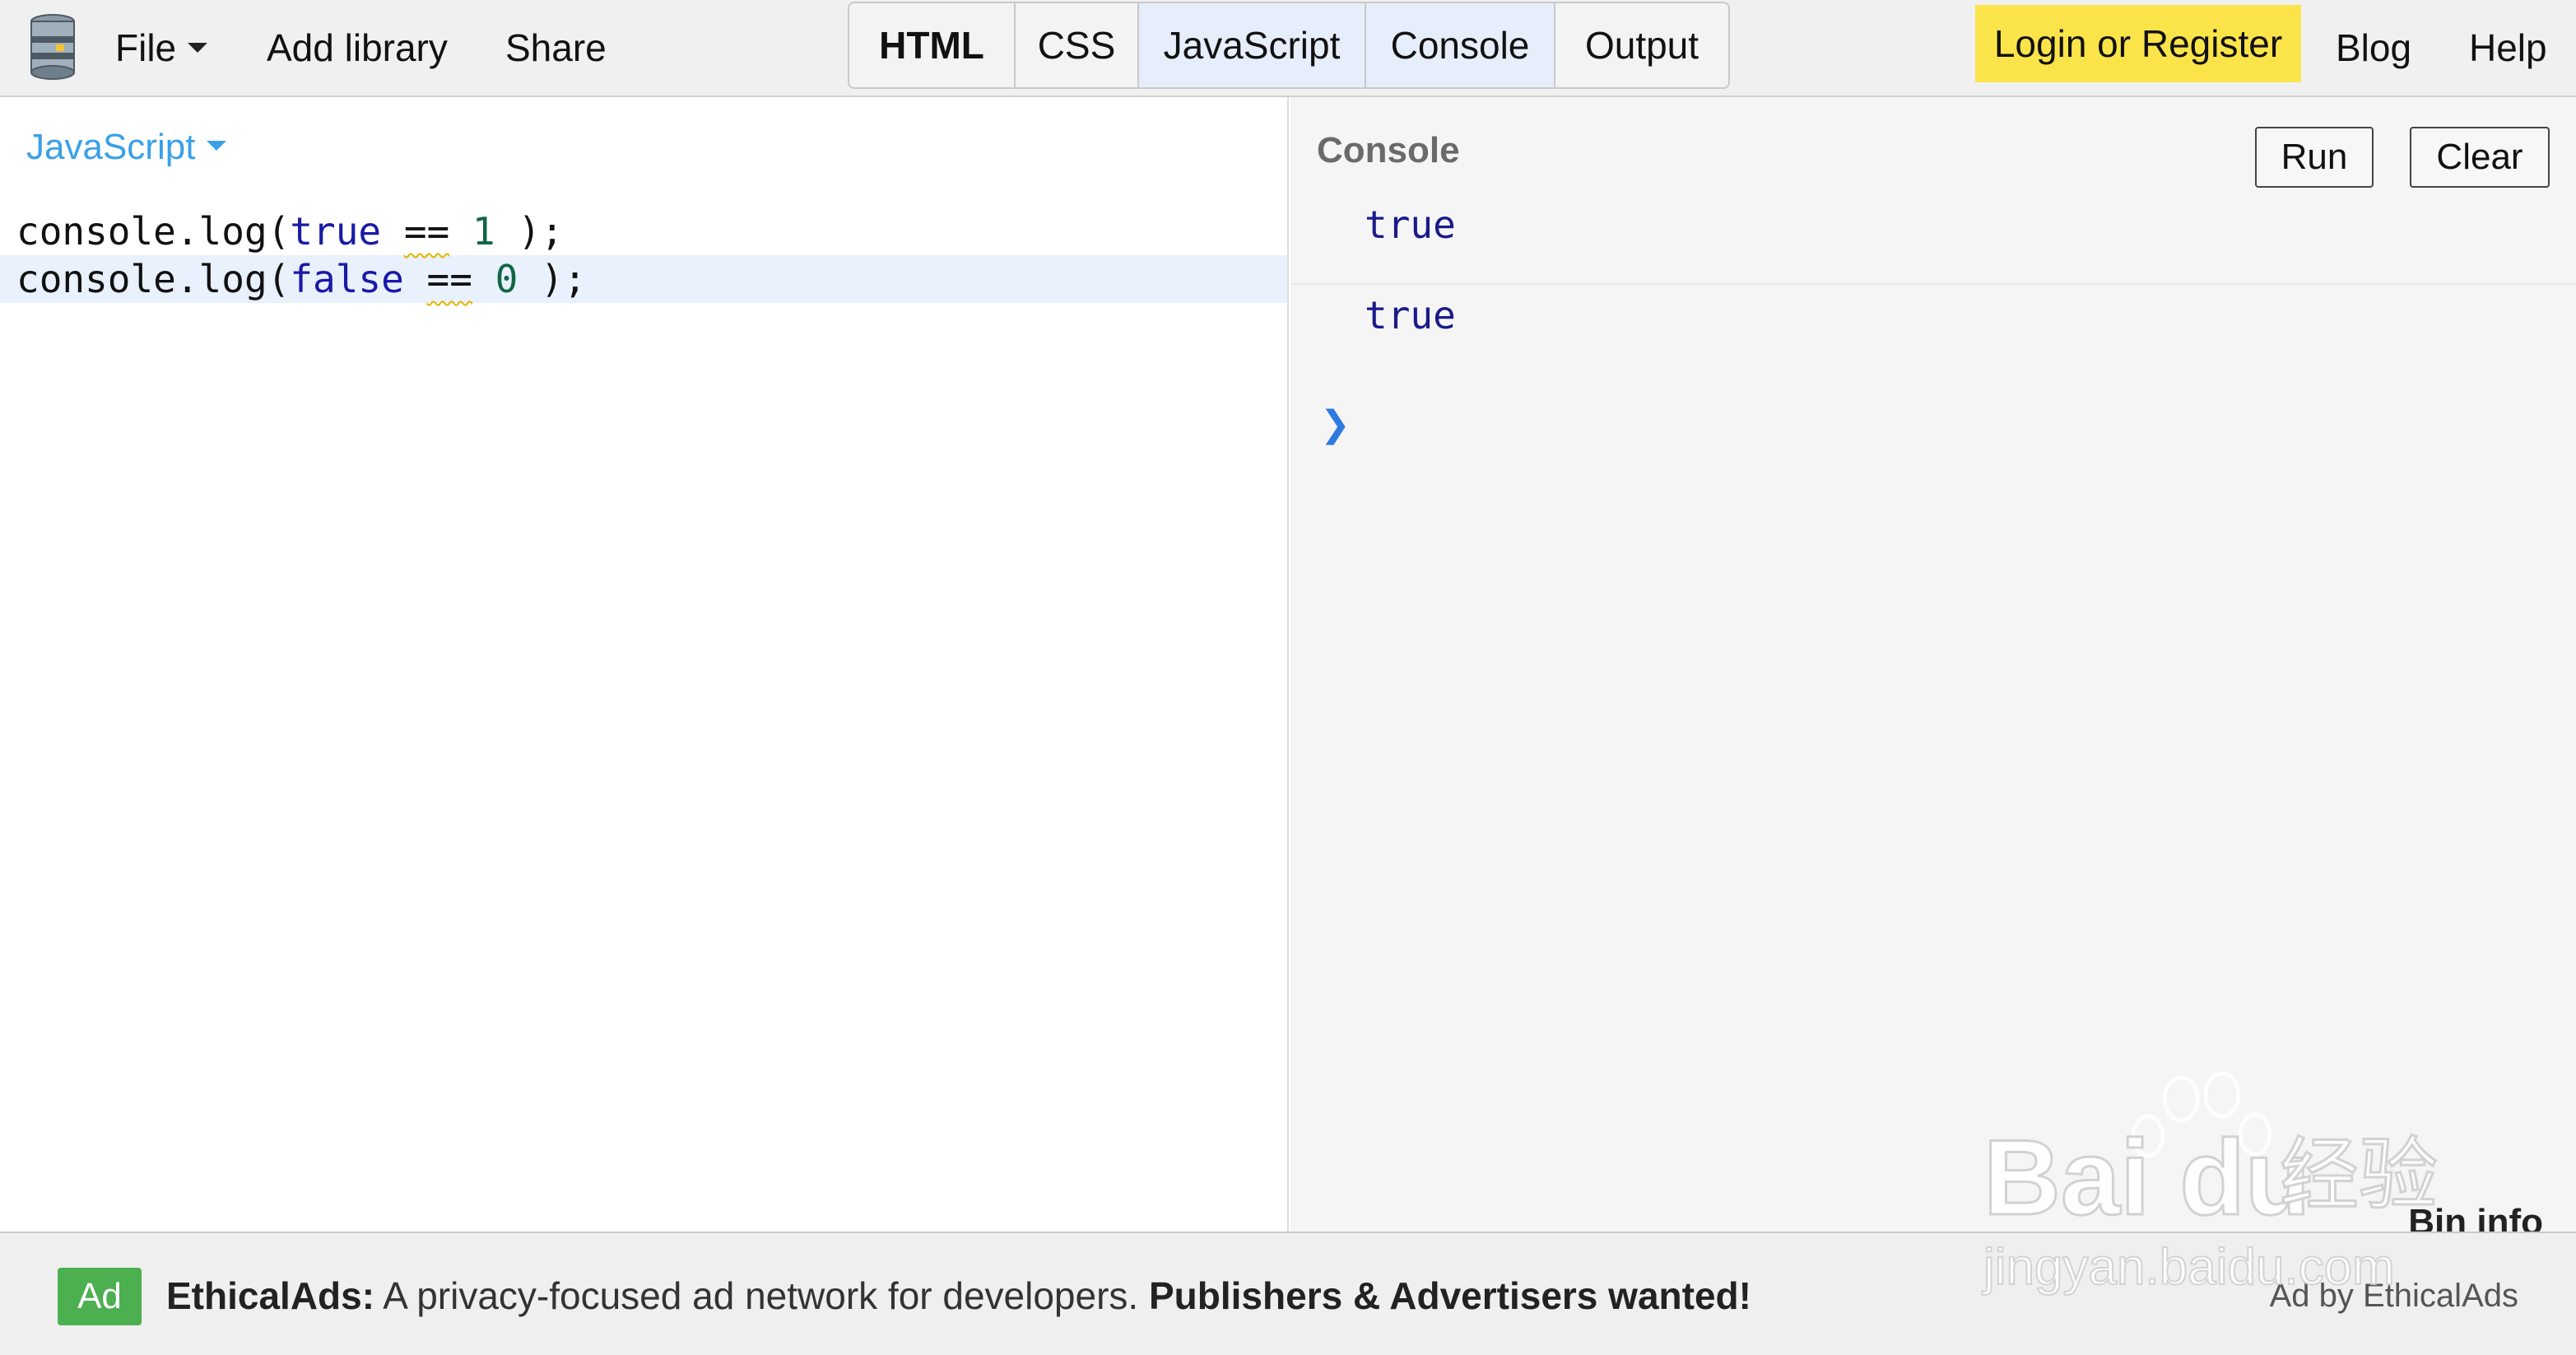  Describe the element at coordinates (53, 46) in the screenshot. I see `jsbin-logo-icon` at that location.